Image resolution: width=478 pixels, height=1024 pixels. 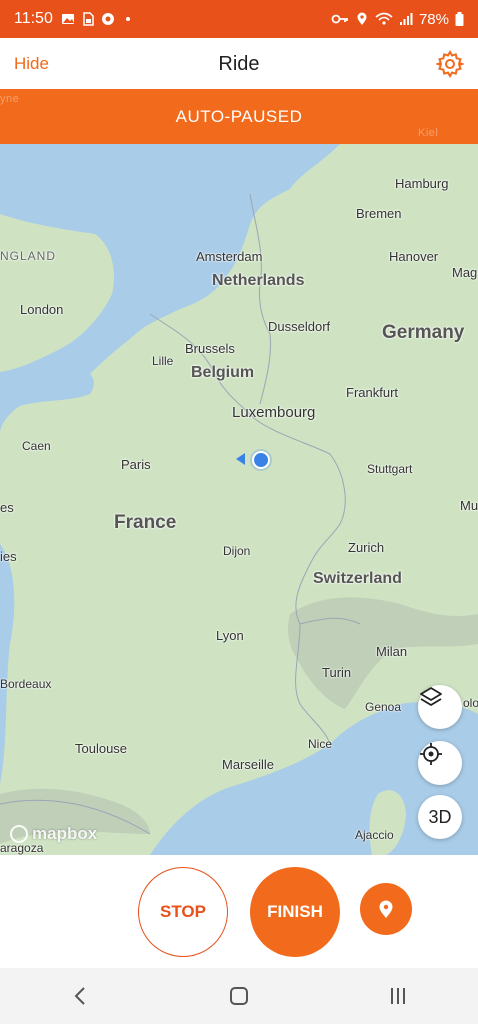 What do you see at coordinates (440, 707) in the screenshot?
I see `map-layers-button` at bounding box center [440, 707].